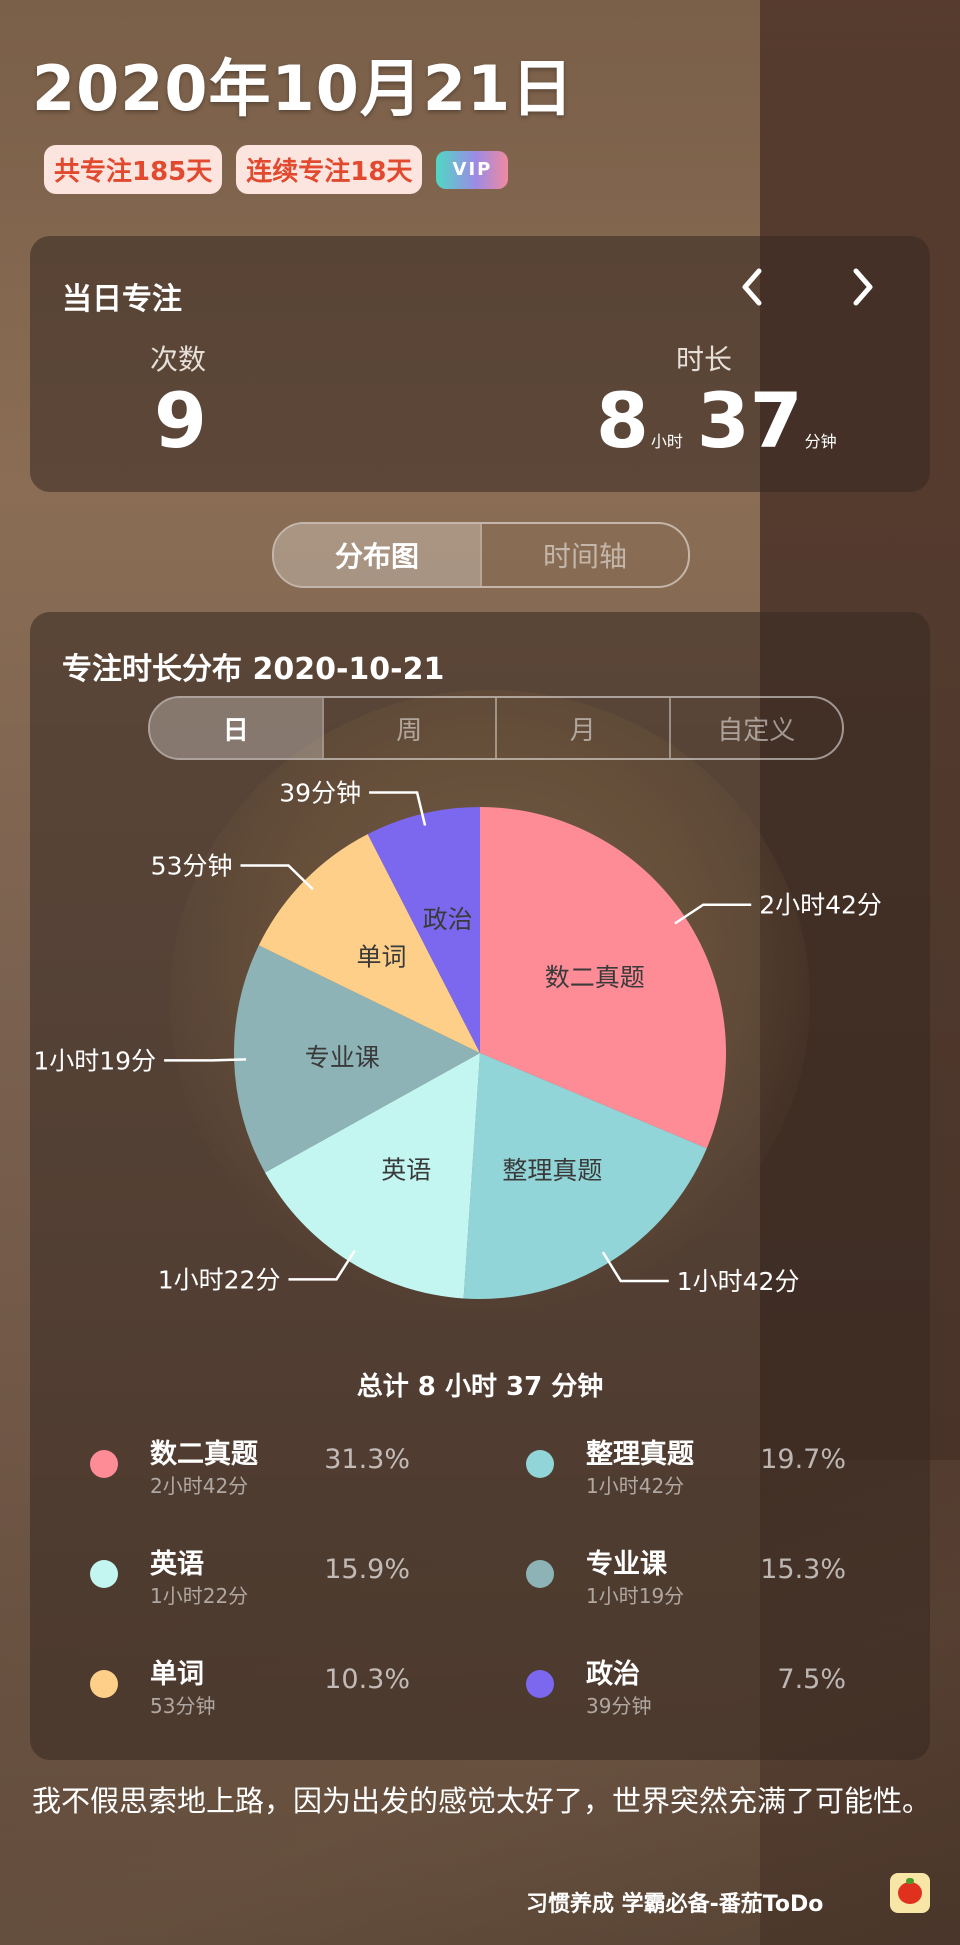  What do you see at coordinates (696, 1575) in the screenshot?
I see `legend-item: 专业课 1小时19分 15.3%` at bounding box center [696, 1575].